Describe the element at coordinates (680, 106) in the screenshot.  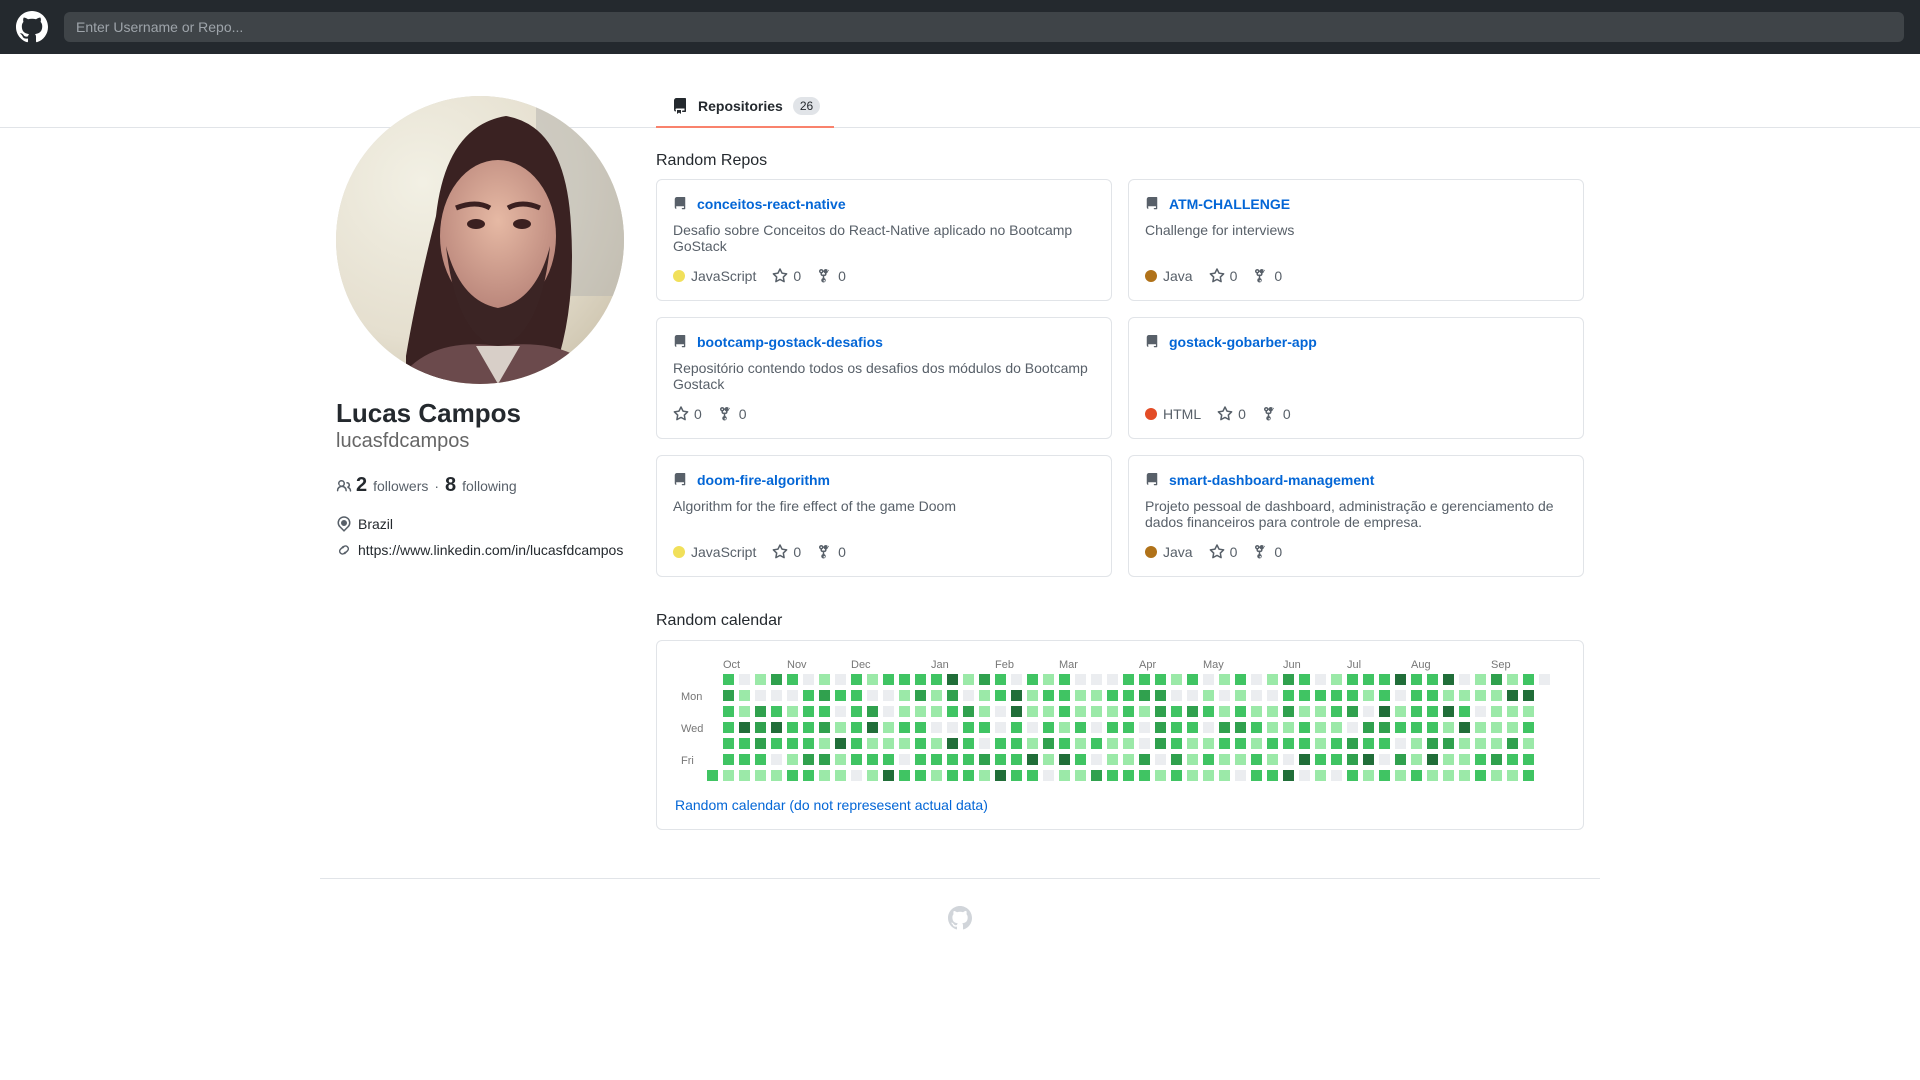
I see `repo-icon` at that location.